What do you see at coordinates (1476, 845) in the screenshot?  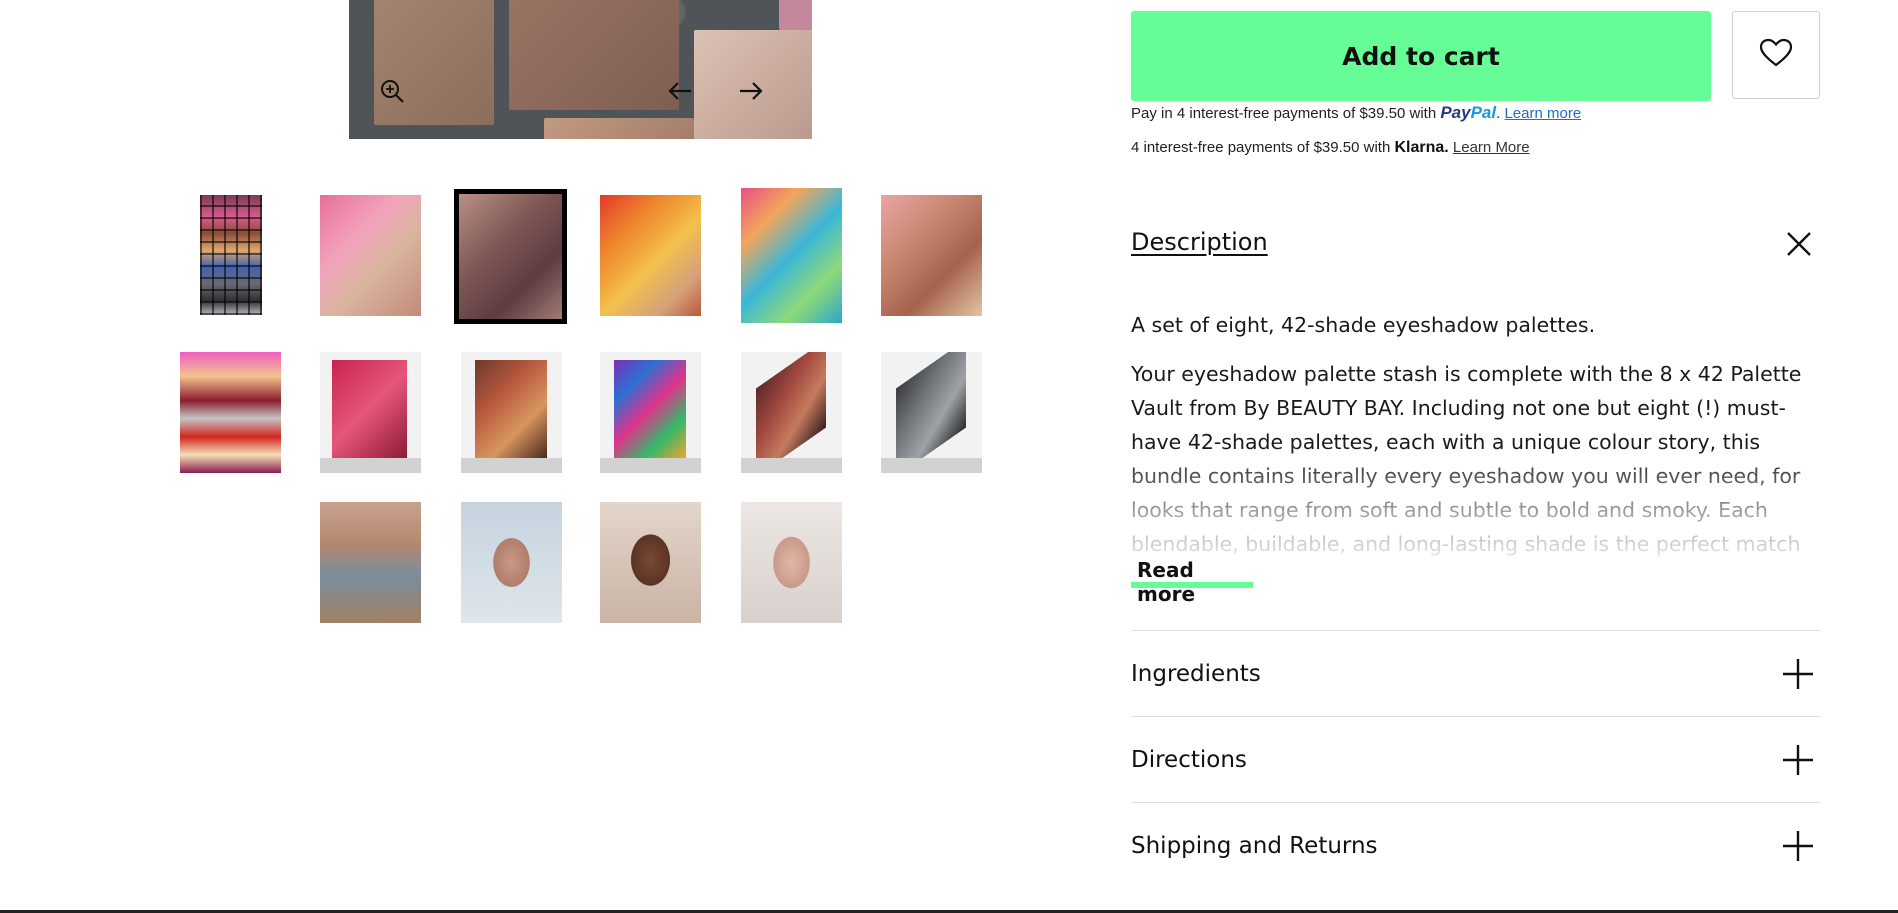 I see `accordion-shipping-returns: Shipping and Returns` at bounding box center [1476, 845].